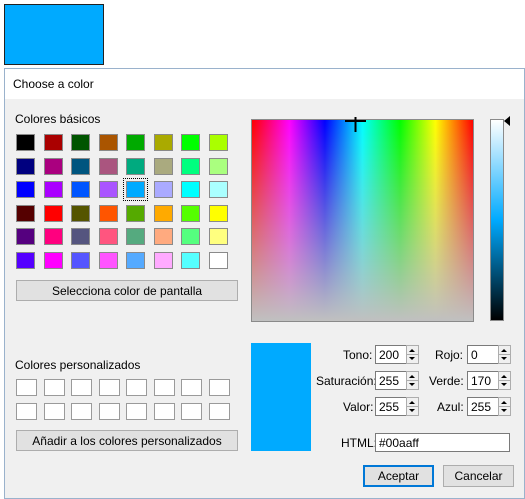  What do you see at coordinates (281, 397) in the screenshot?
I see `color-preview` at bounding box center [281, 397].